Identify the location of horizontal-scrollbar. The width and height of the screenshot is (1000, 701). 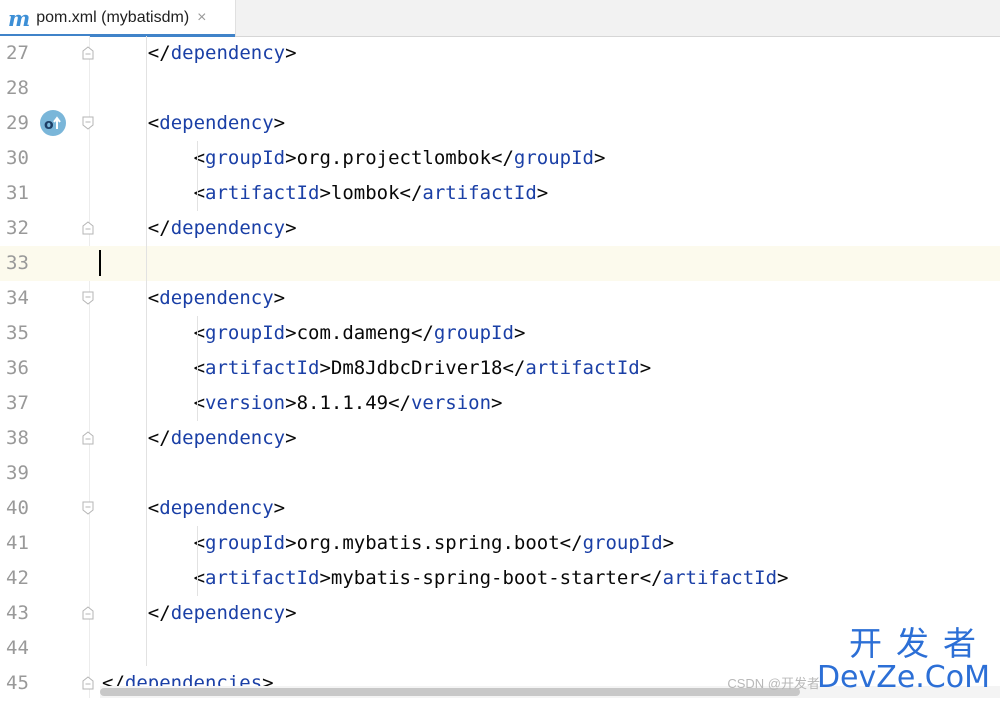
(550, 692).